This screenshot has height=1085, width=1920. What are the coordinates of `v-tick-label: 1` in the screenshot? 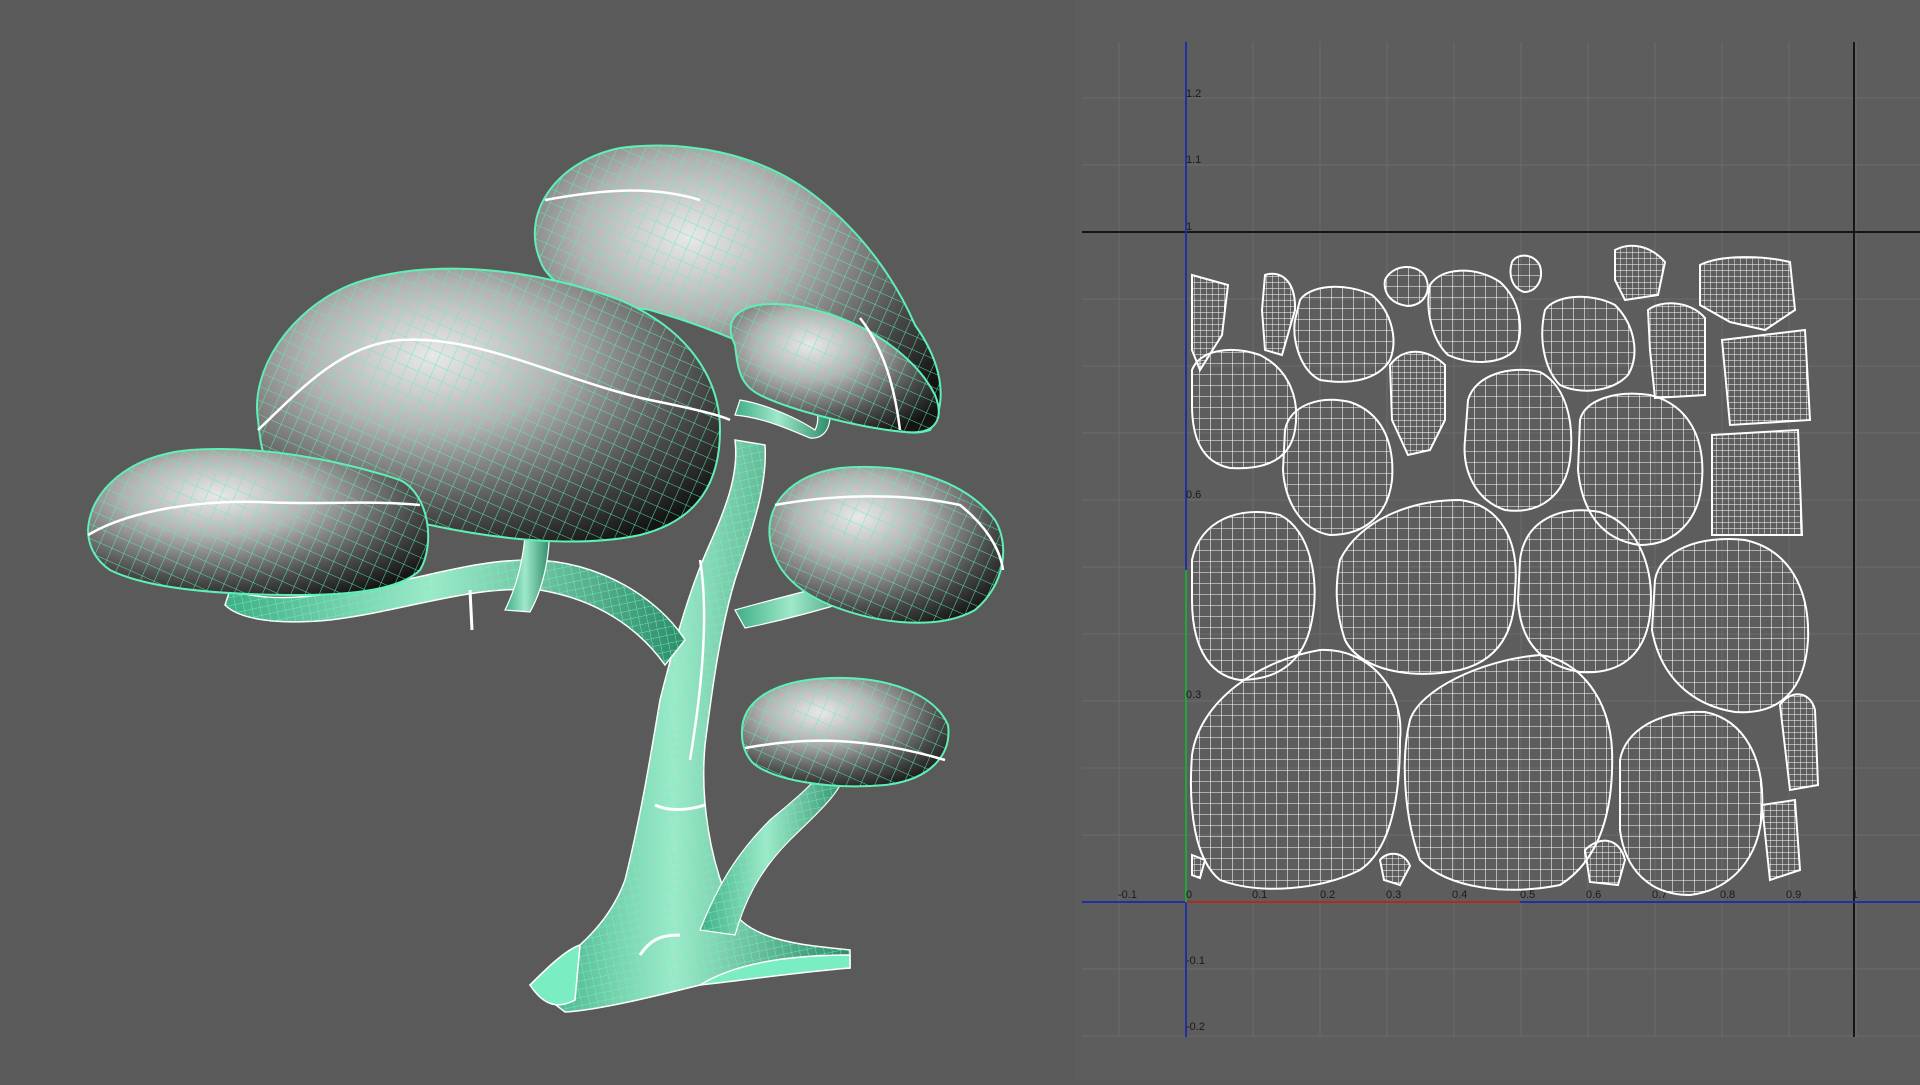 It's located at (1189, 227).